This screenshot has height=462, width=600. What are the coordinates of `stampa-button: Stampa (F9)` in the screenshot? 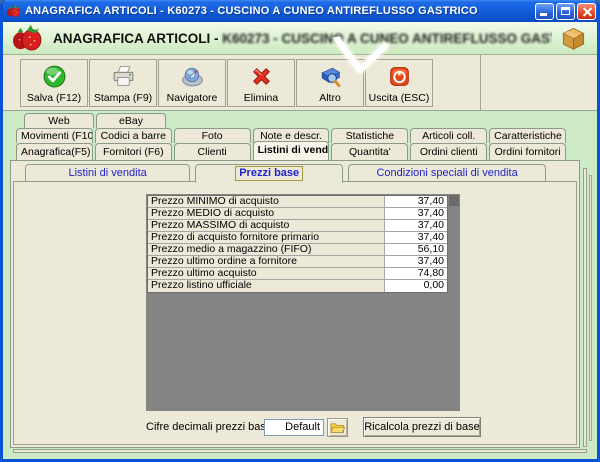 It's located at (123, 83).